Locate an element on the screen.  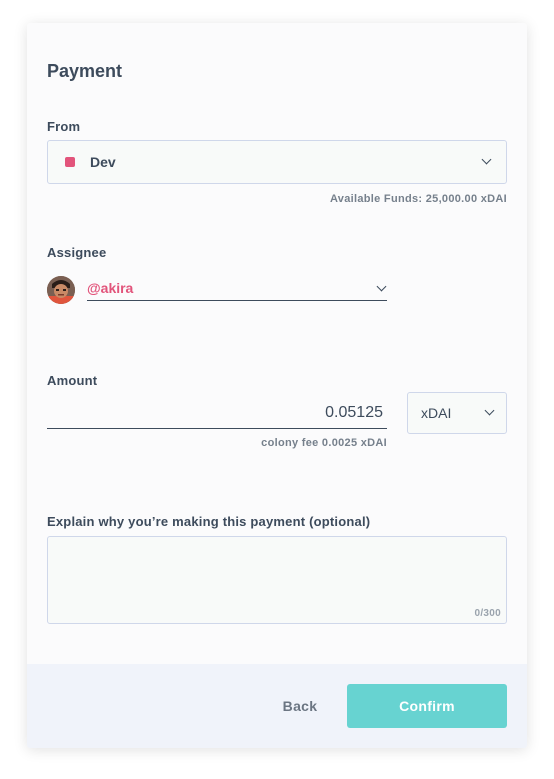
assignee-select: @akira is located at coordinates (237, 289).